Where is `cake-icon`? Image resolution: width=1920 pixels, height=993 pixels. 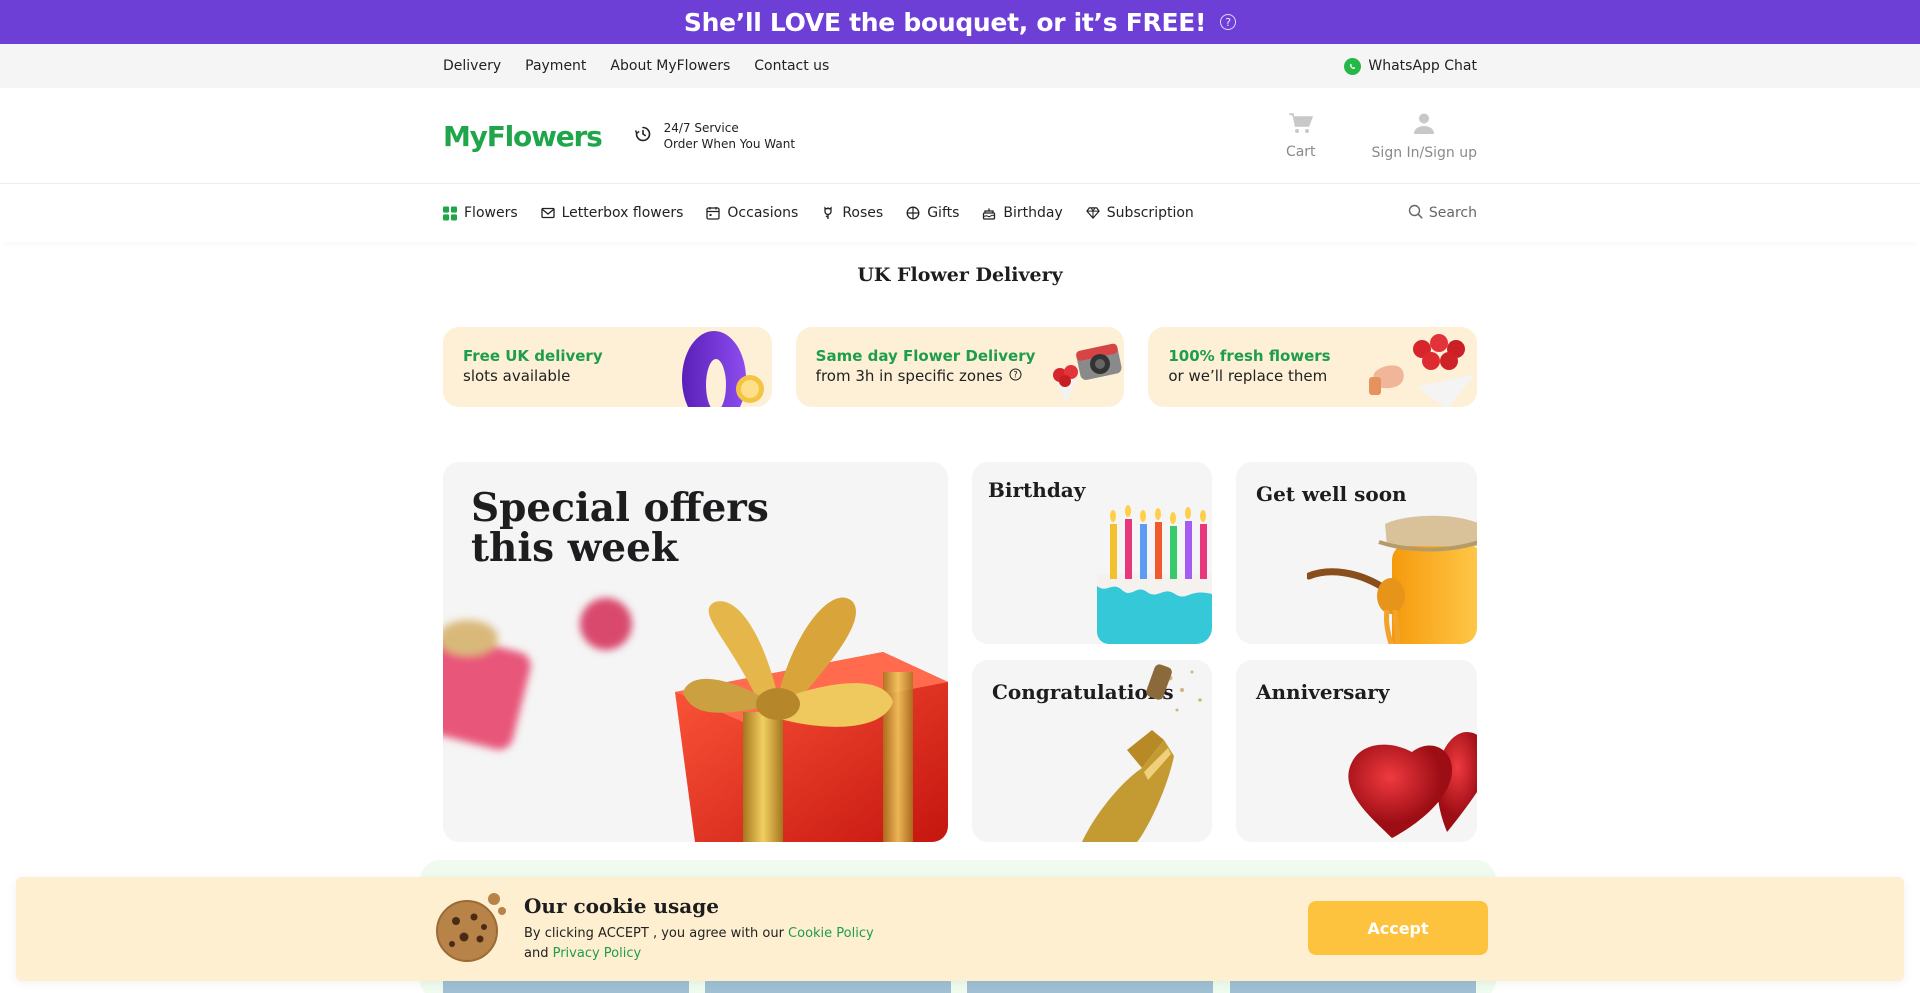 cake-icon is located at coordinates (989, 213).